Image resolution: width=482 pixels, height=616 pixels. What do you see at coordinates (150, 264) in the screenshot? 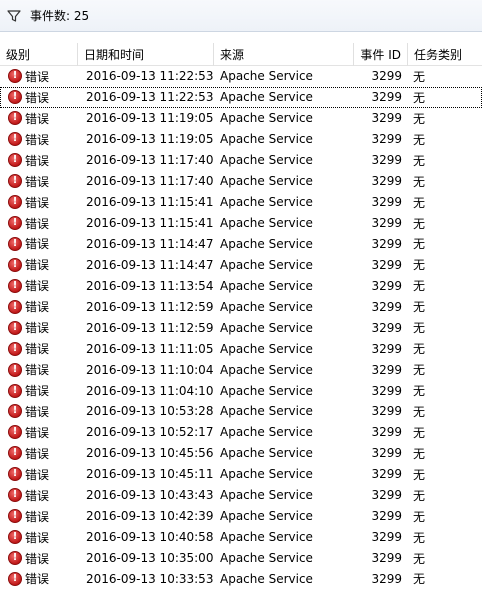
I see `datetime-cell: 2016-09-13 11:14:47` at bounding box center [150, 264].